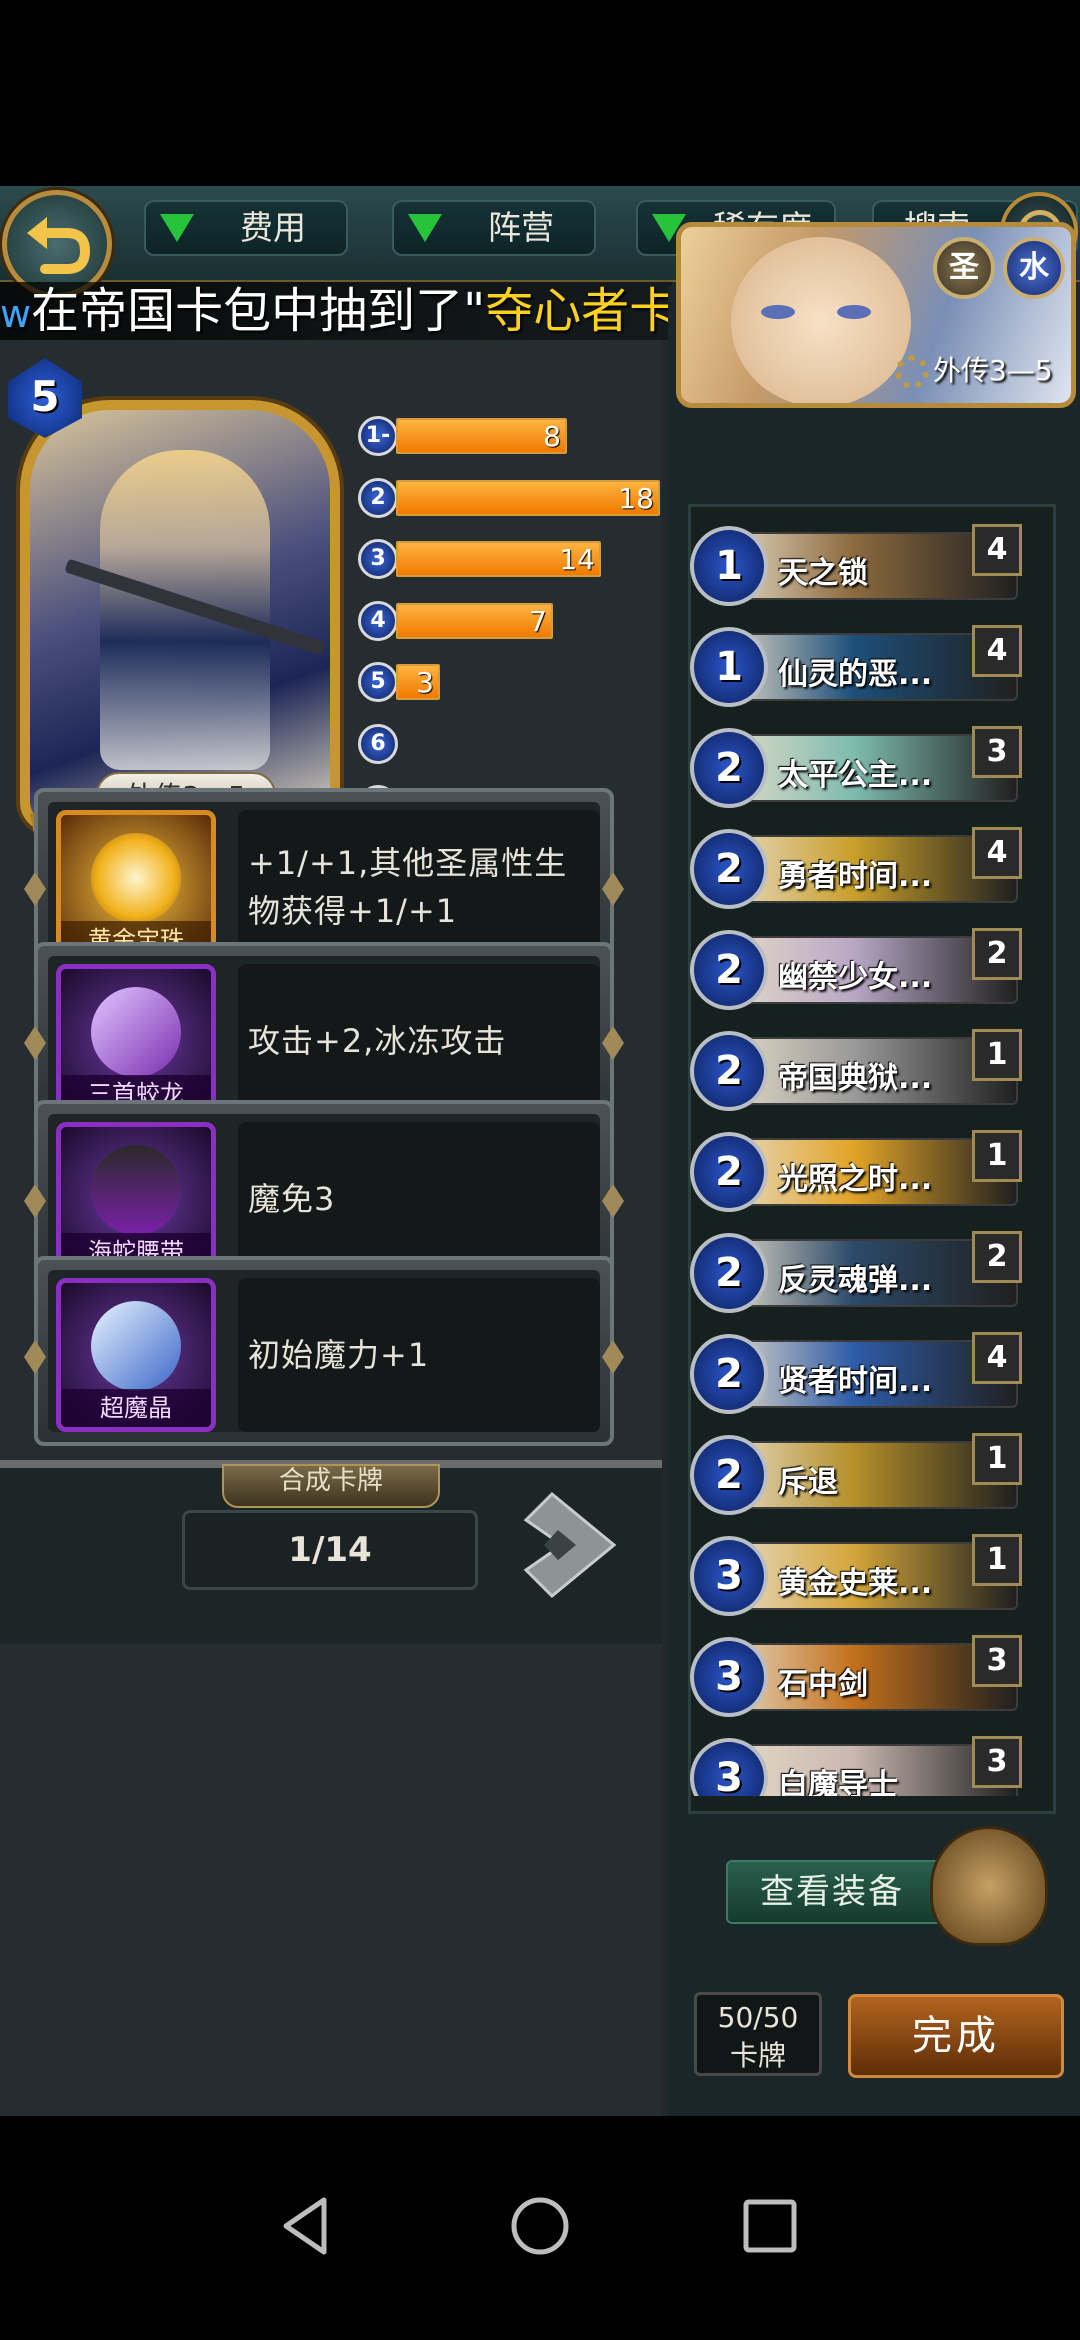 The width and height of the screenshot is (1080, 2340). Describe the element at coordinates (860, 1373) in the screenshot. I see `deck-card-item: 2 贤者时间... 4` at that location.